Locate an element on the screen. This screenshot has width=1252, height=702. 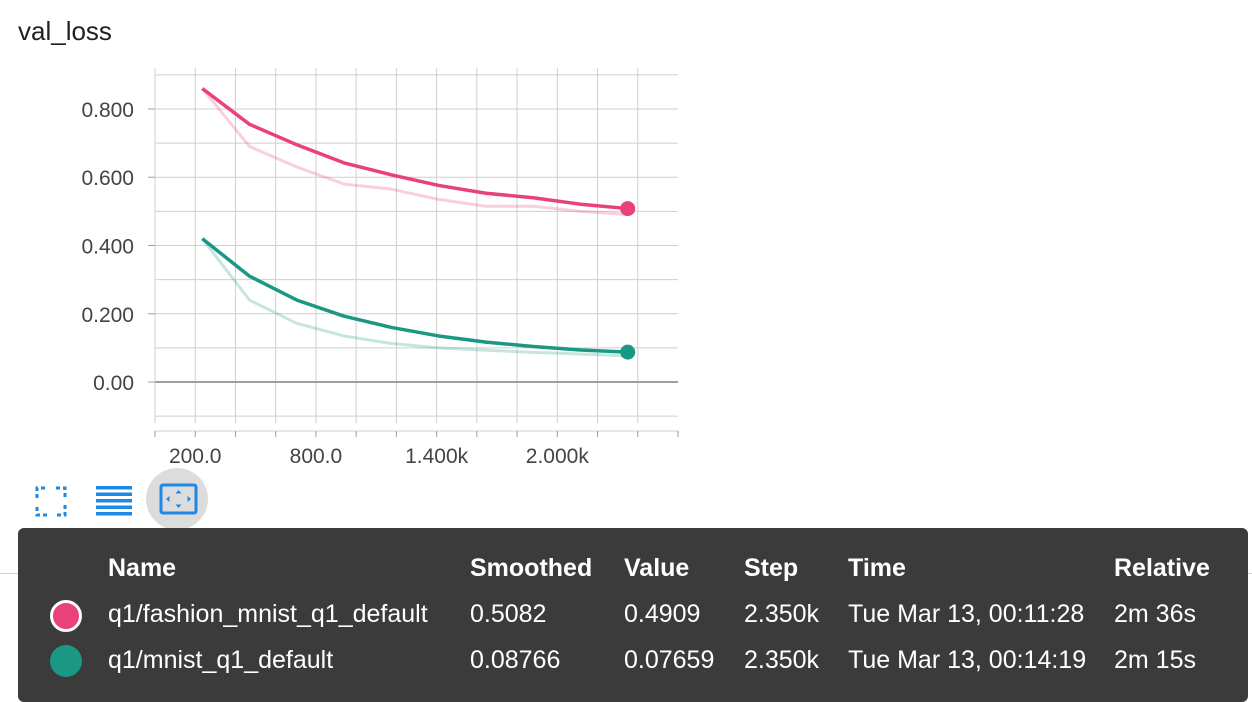
raw-value: 0.4909 is located at coordinates (662, 614).